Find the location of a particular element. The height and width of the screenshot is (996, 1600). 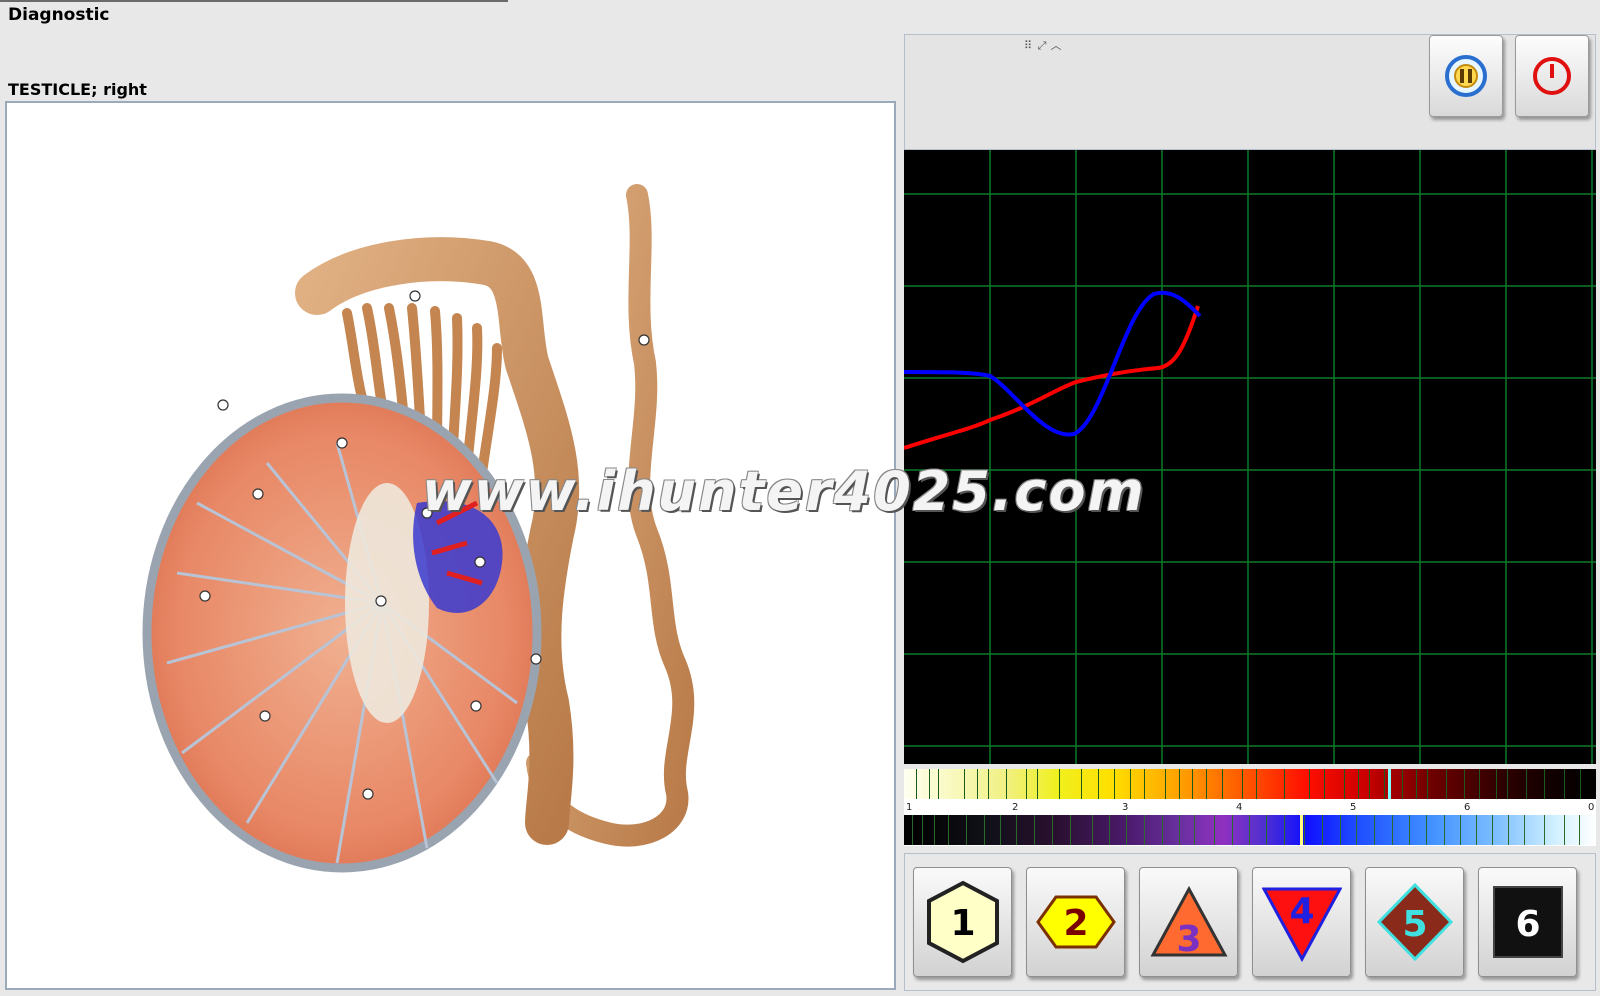

blue-trace is located at coordinates (1052, 363).